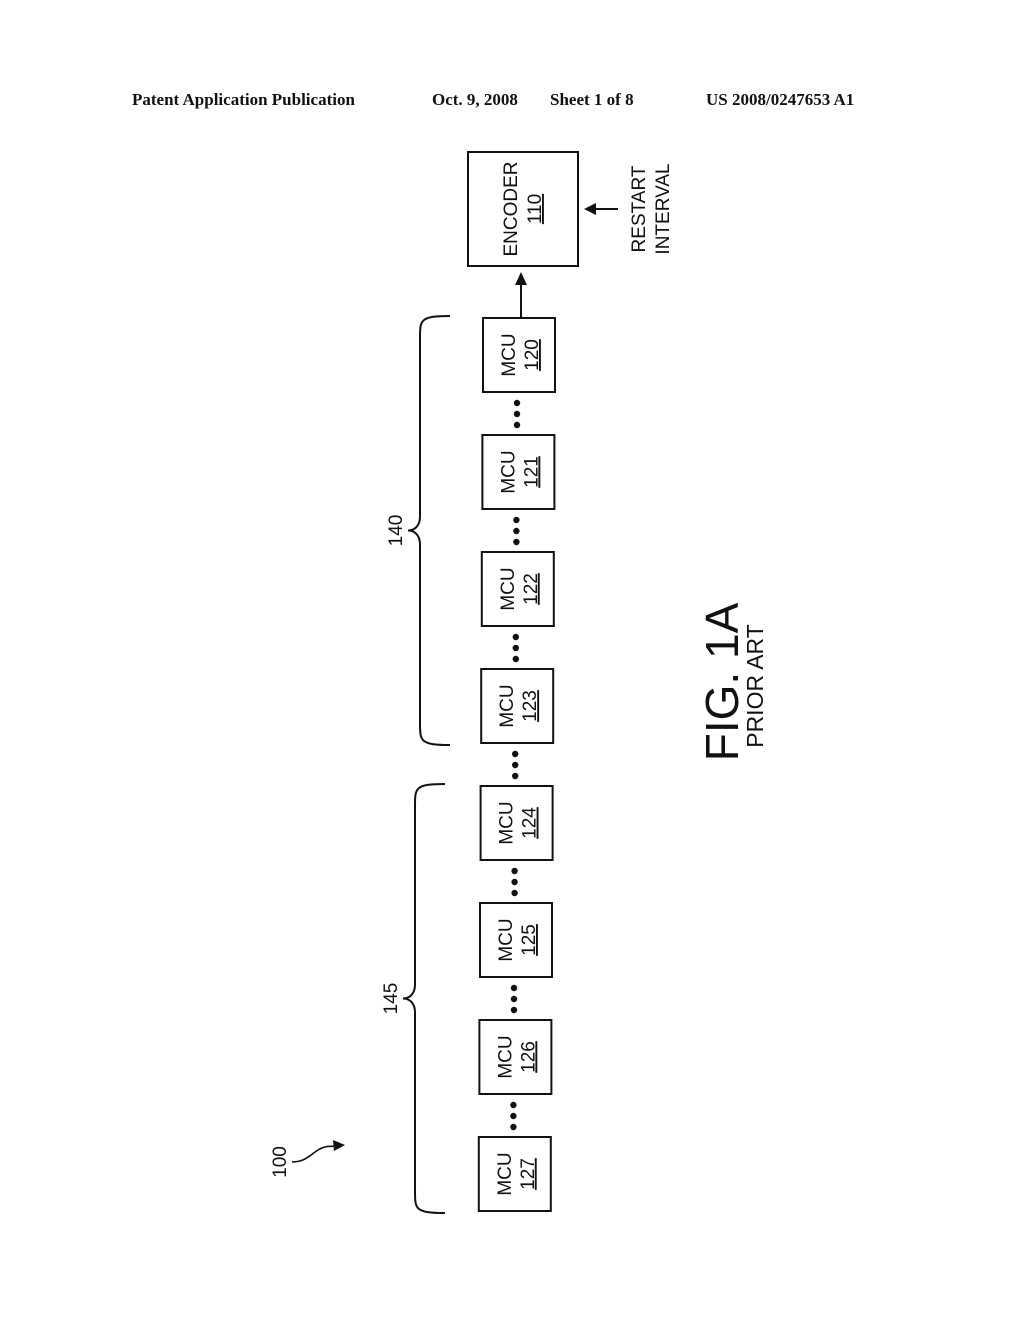  I want to click on encoder-ref: 110, so click(535, 209).